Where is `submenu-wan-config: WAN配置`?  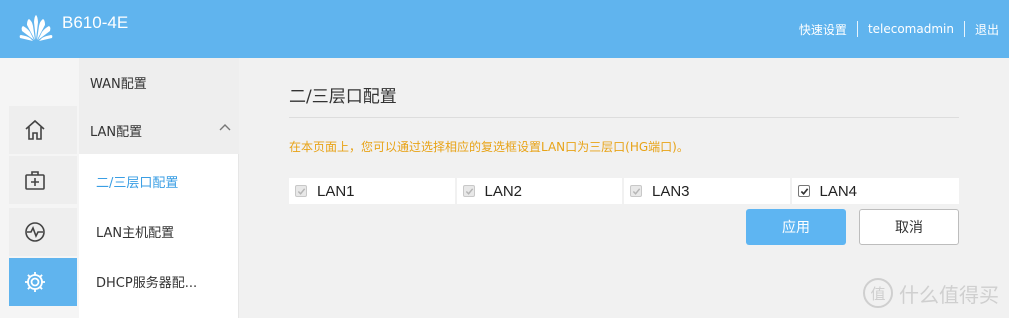 submenu-wan-config: WAN配置 is located at coordinates (159, 82).